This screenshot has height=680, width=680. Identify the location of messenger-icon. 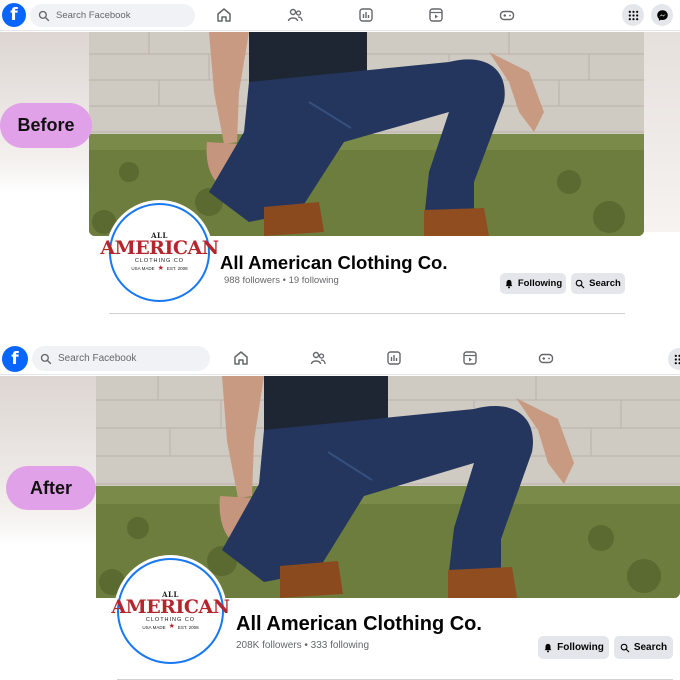
(662, 15).